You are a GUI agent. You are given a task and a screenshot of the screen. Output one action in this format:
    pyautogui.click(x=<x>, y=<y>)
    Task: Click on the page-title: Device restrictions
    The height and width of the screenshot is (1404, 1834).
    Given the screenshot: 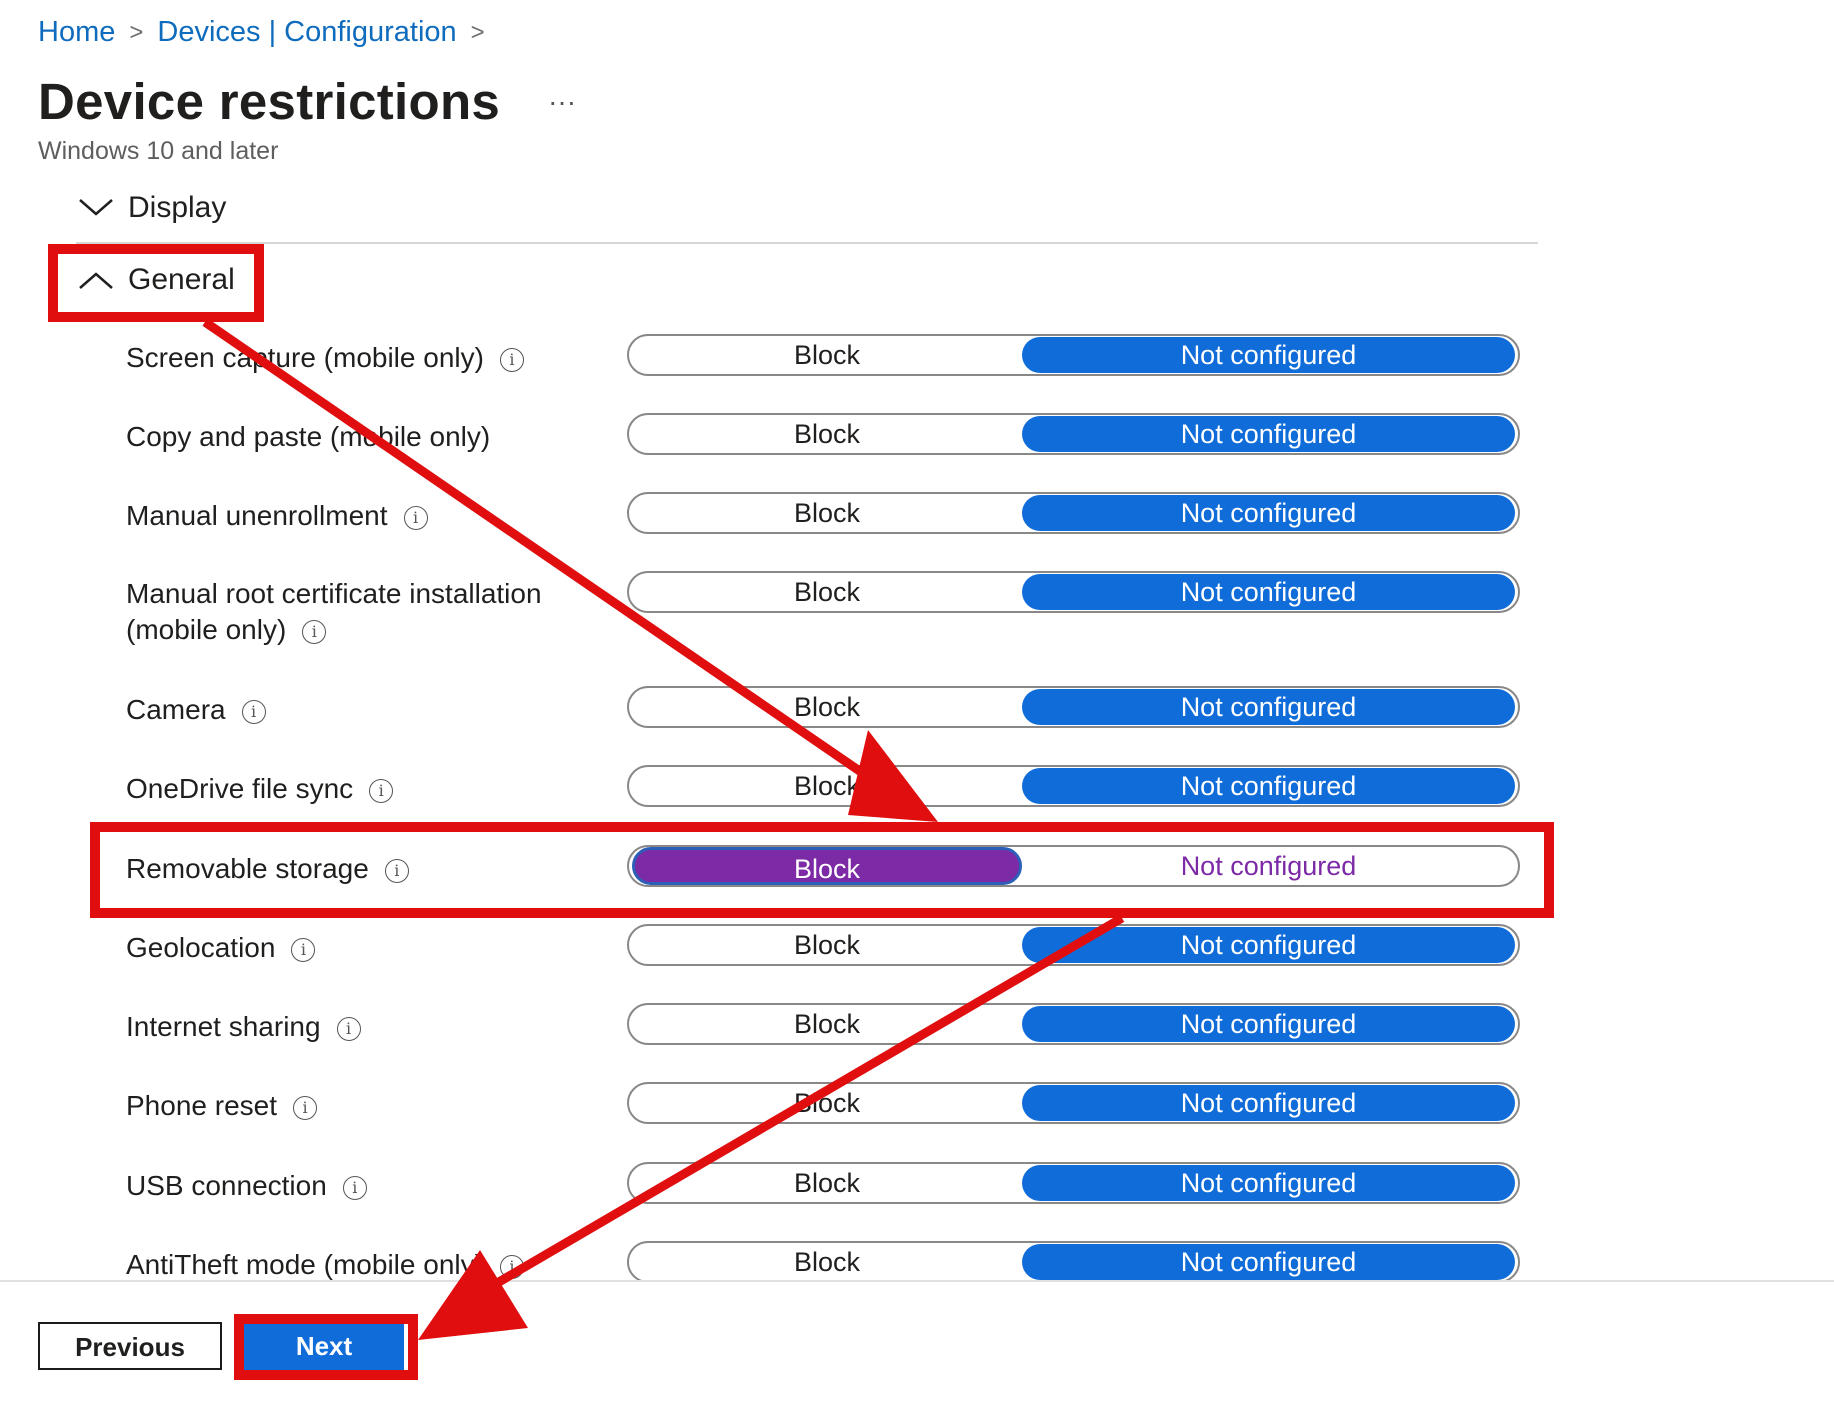 What is the action you would take?
    pyautogui.click(x=269, y=101)
    